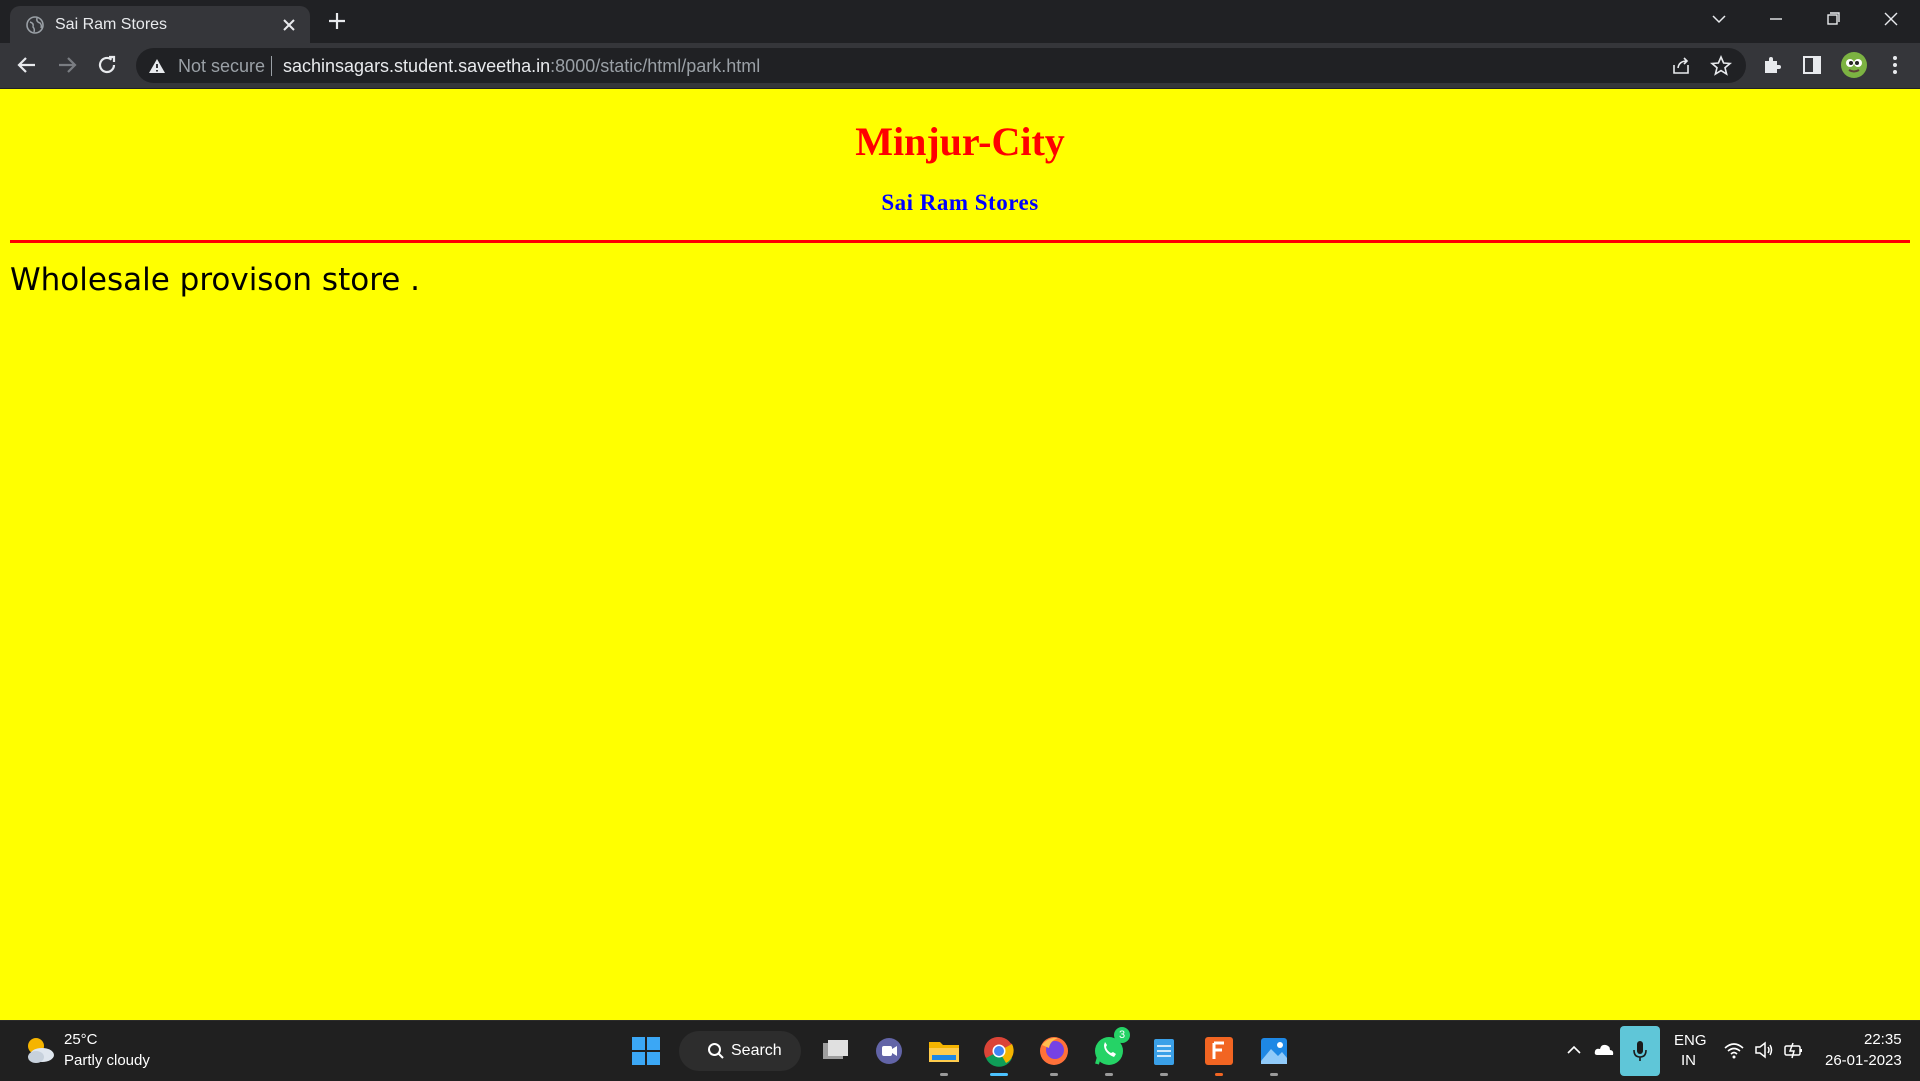 This screenshot has width=1920, height=1081. Describe the element at coordinates (1054, 1074) in the screenshot. I see `firefox-running-indicator` at that location.